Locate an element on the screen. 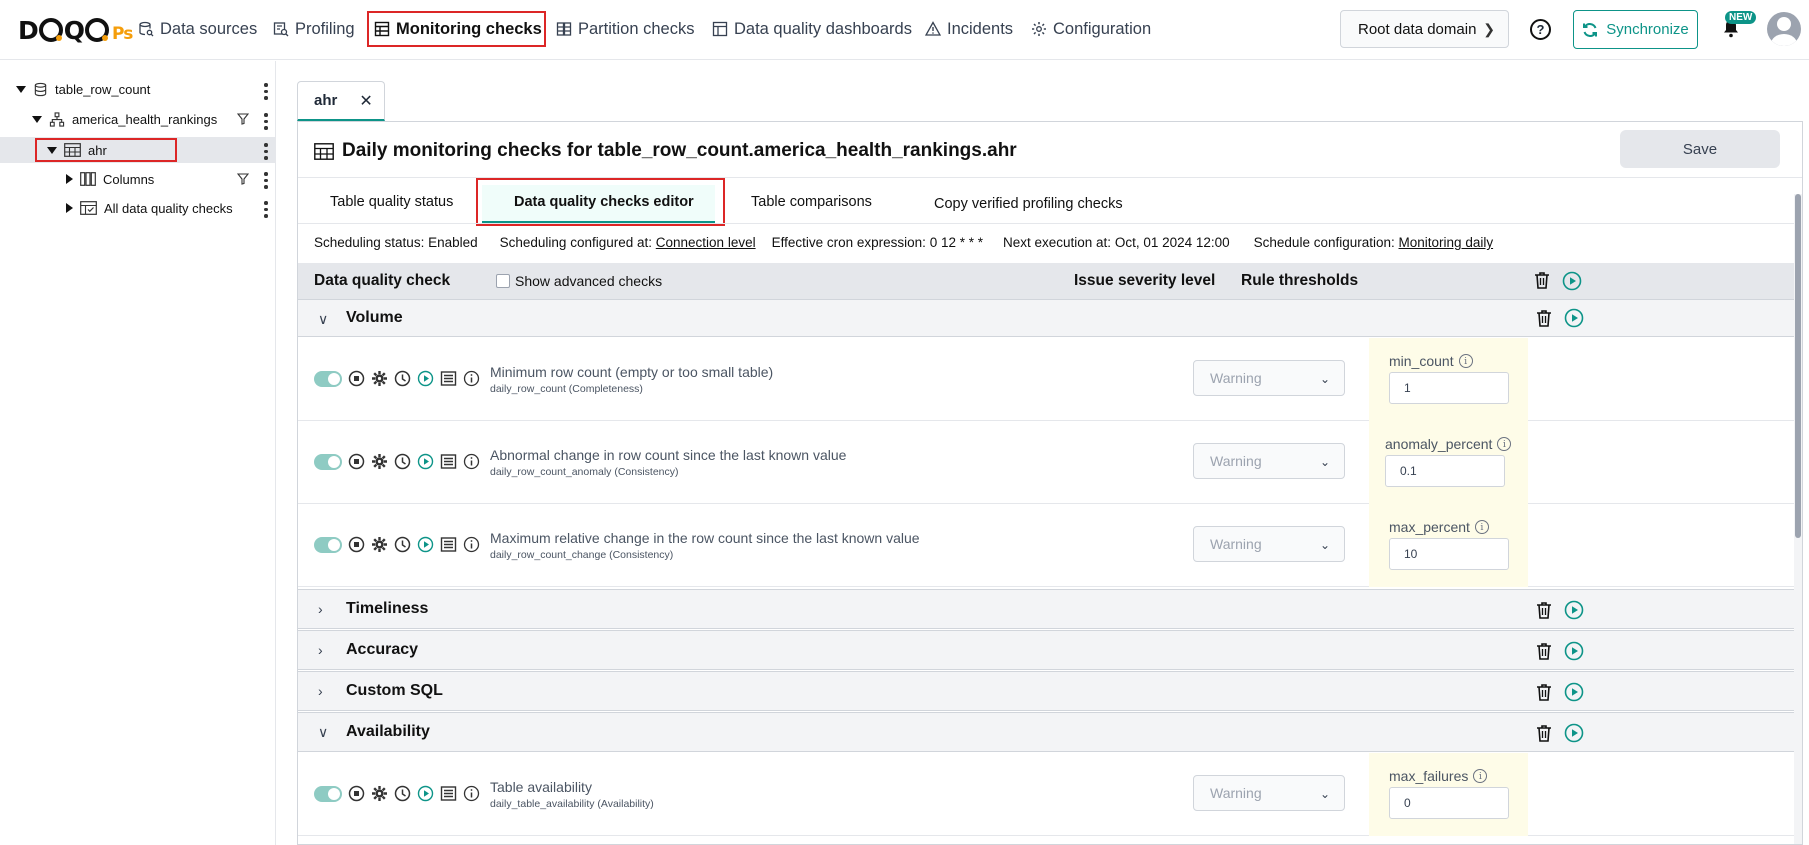 The width and height of the screenshot is (1809, 845). tree-item-all-data-quality-checks: All data quality checks is located at coordinates (149, 208).